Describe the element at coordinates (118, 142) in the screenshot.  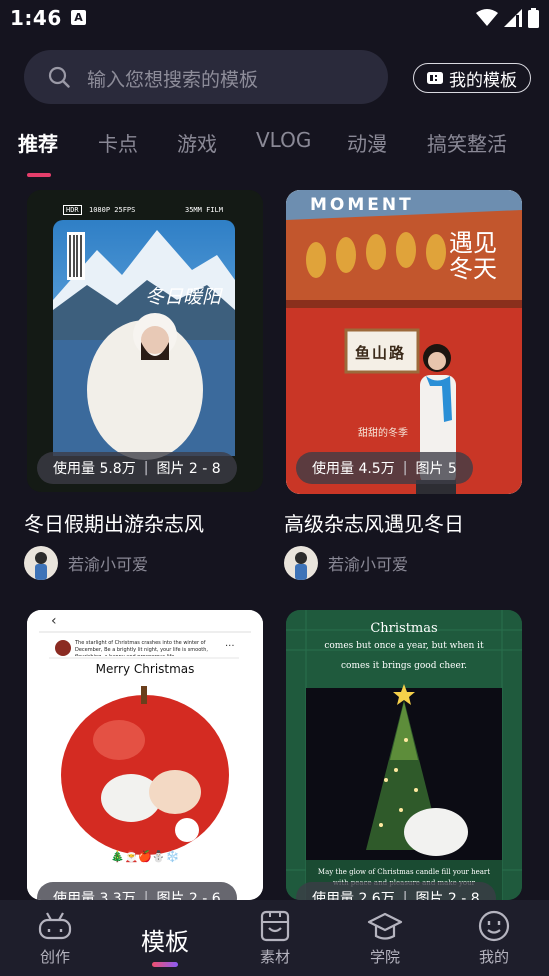
I see `tab-beat: 卡点` at that location.